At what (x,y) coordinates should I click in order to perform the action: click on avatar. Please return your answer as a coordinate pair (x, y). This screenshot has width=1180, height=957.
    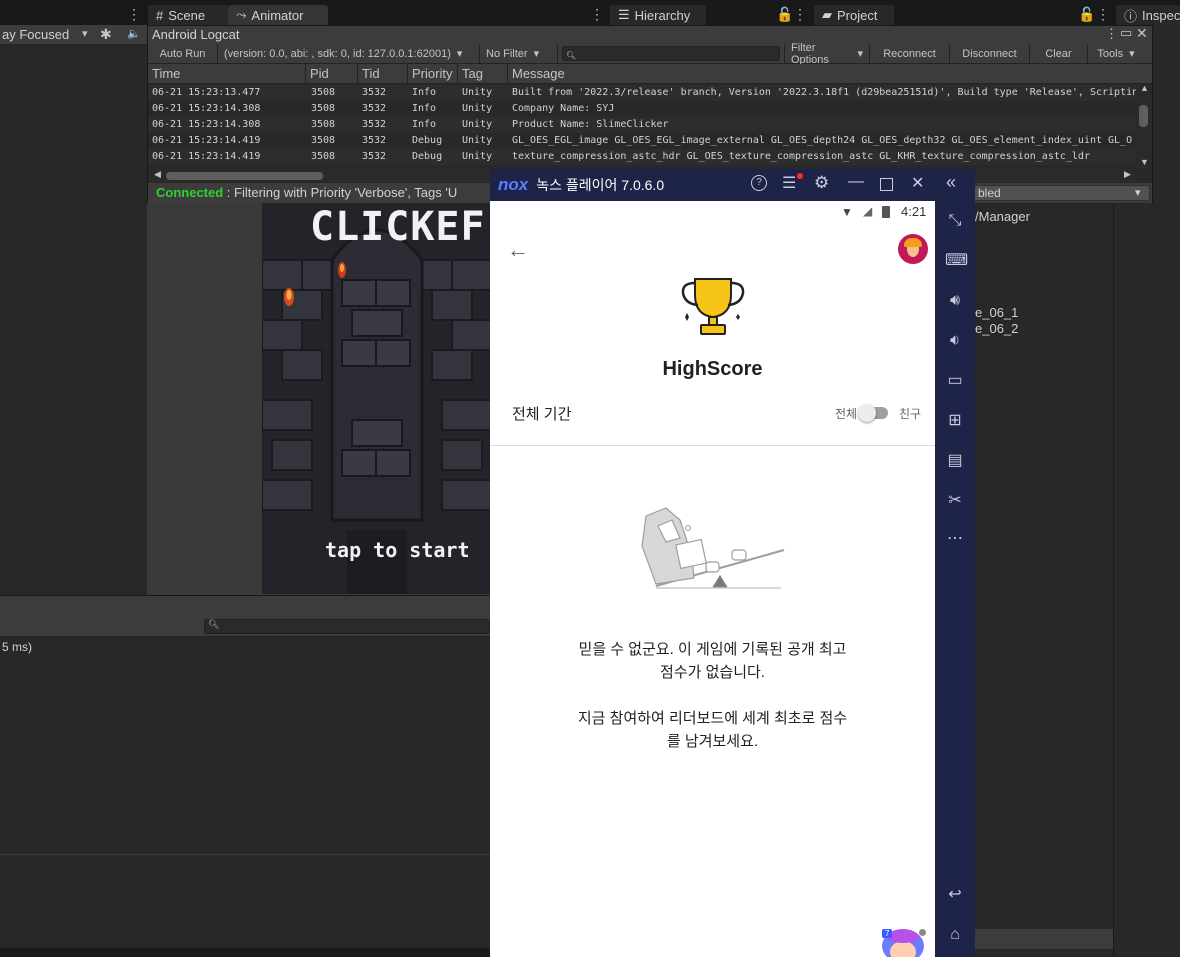
    Looking at the image, I should click on (913, 249).